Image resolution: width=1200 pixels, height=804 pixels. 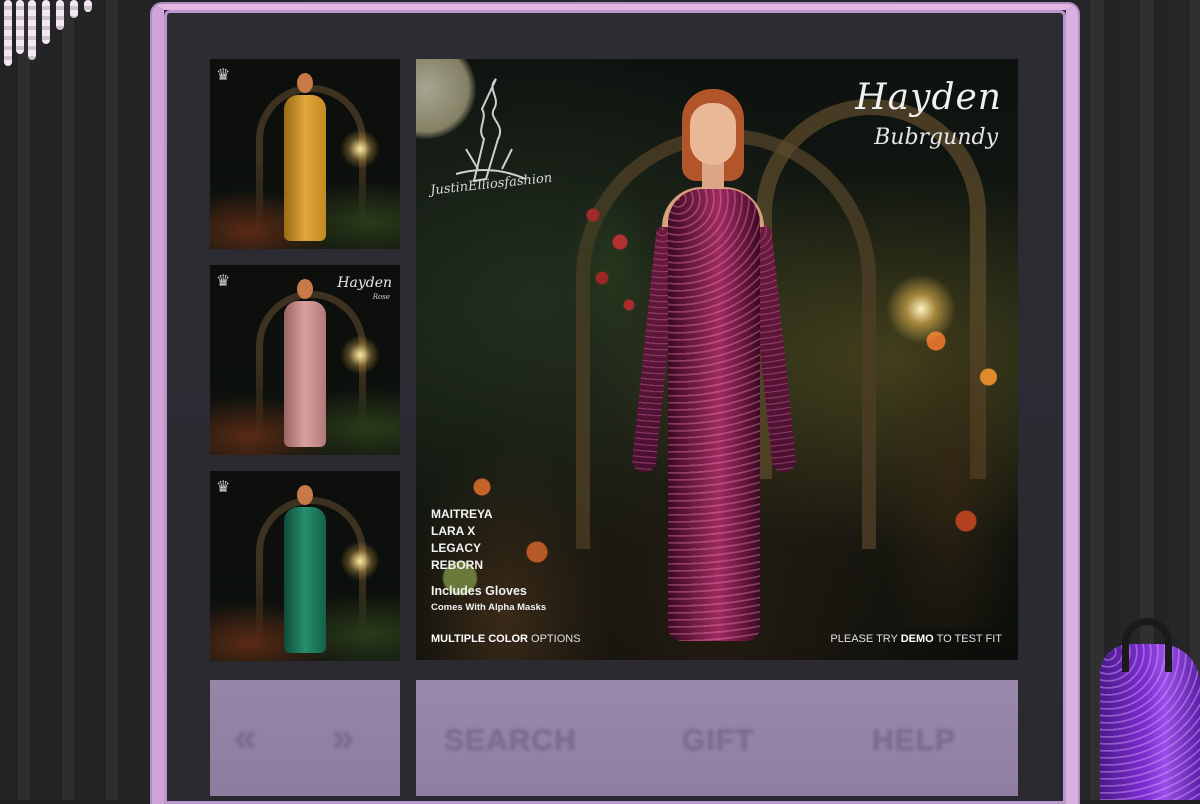 What do you see at coordinates (914, 741) in the screenshot?
I see `help-button: HELP` at bounding box center [914, 741].